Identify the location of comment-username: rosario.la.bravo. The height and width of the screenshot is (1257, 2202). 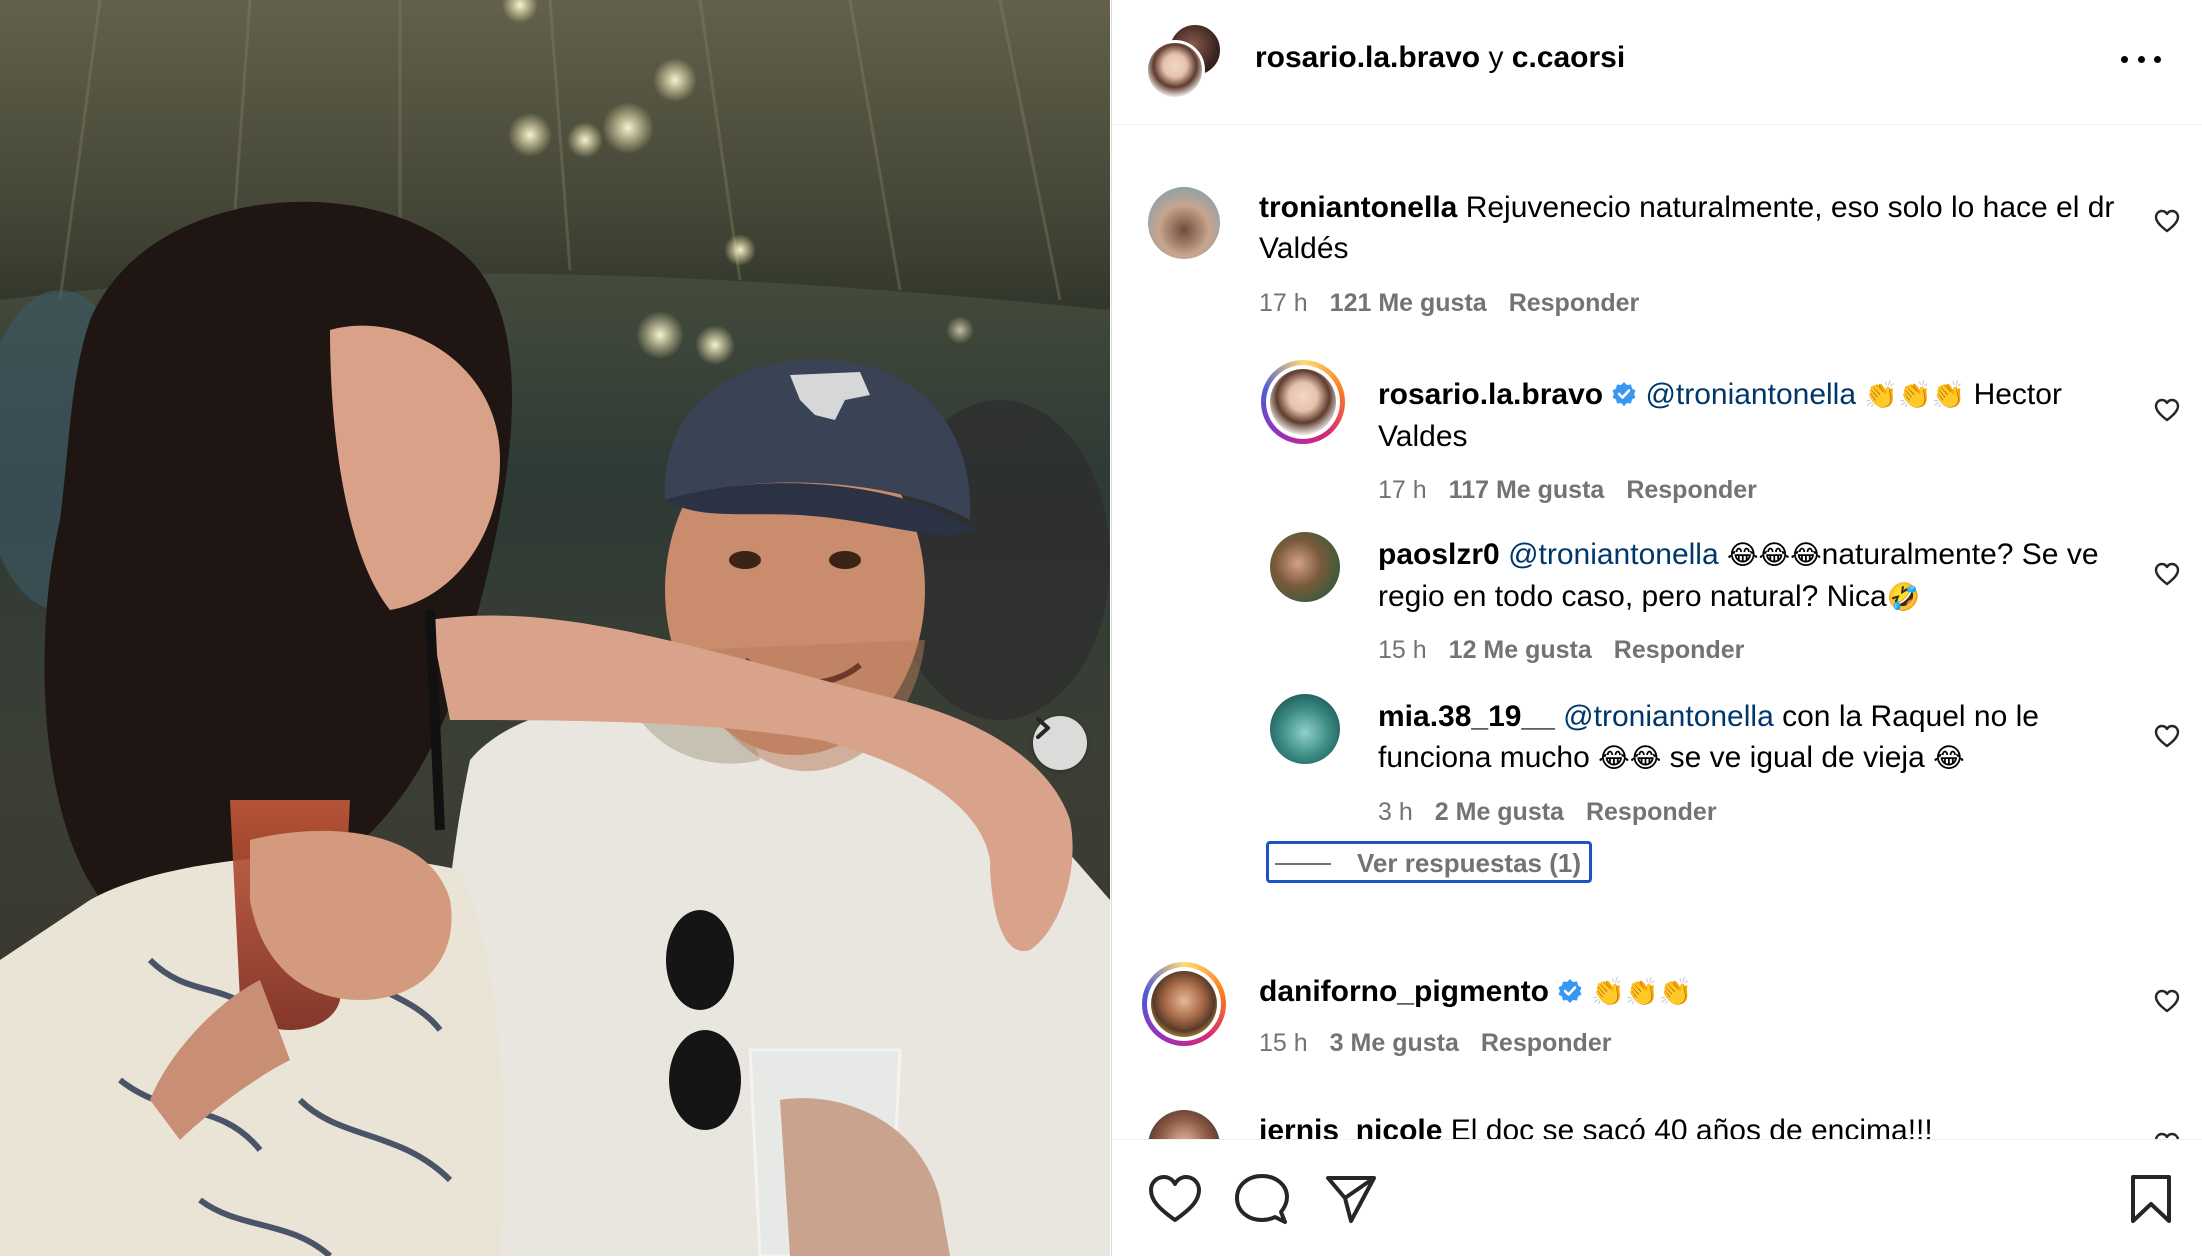
(1490, 394).